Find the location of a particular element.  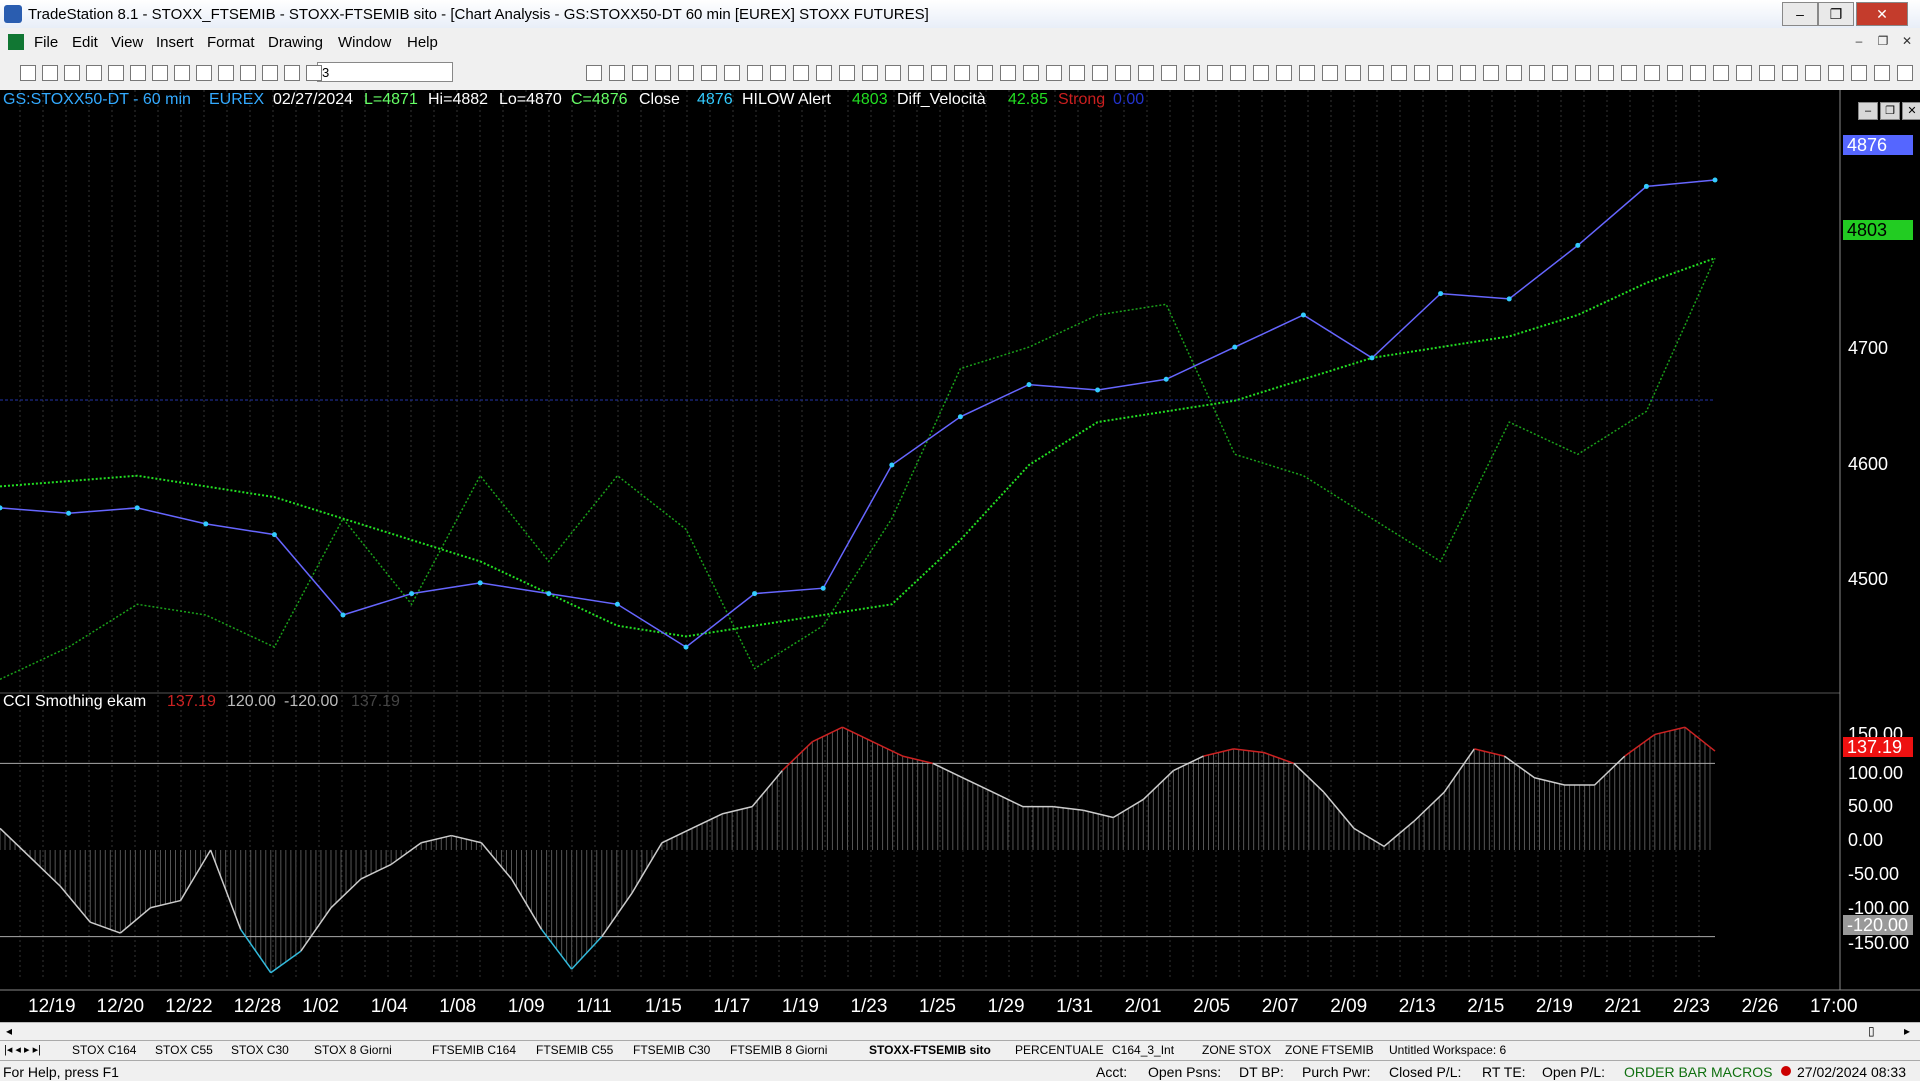

bar-interval-select: 3 is located at coordinates (385, 72).